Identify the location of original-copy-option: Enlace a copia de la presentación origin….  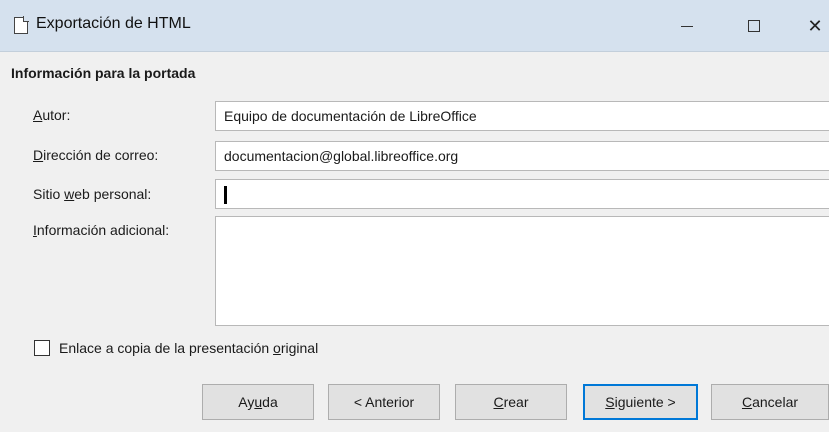
(176, 348).